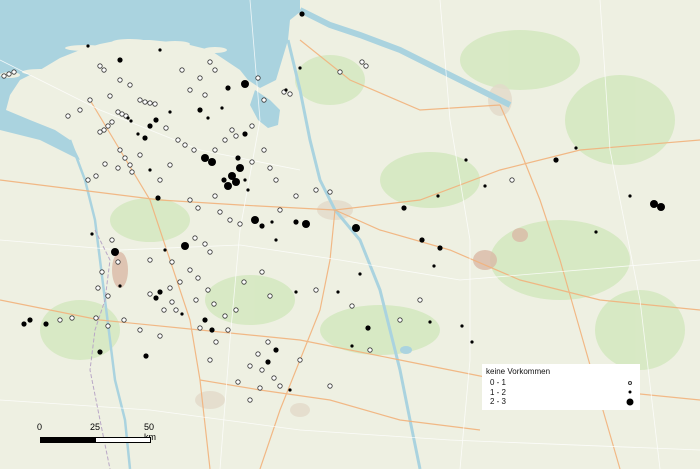  Describe the element at coordinates (123, 440) in the screenshot. I see `scale-segment-white` at that location.